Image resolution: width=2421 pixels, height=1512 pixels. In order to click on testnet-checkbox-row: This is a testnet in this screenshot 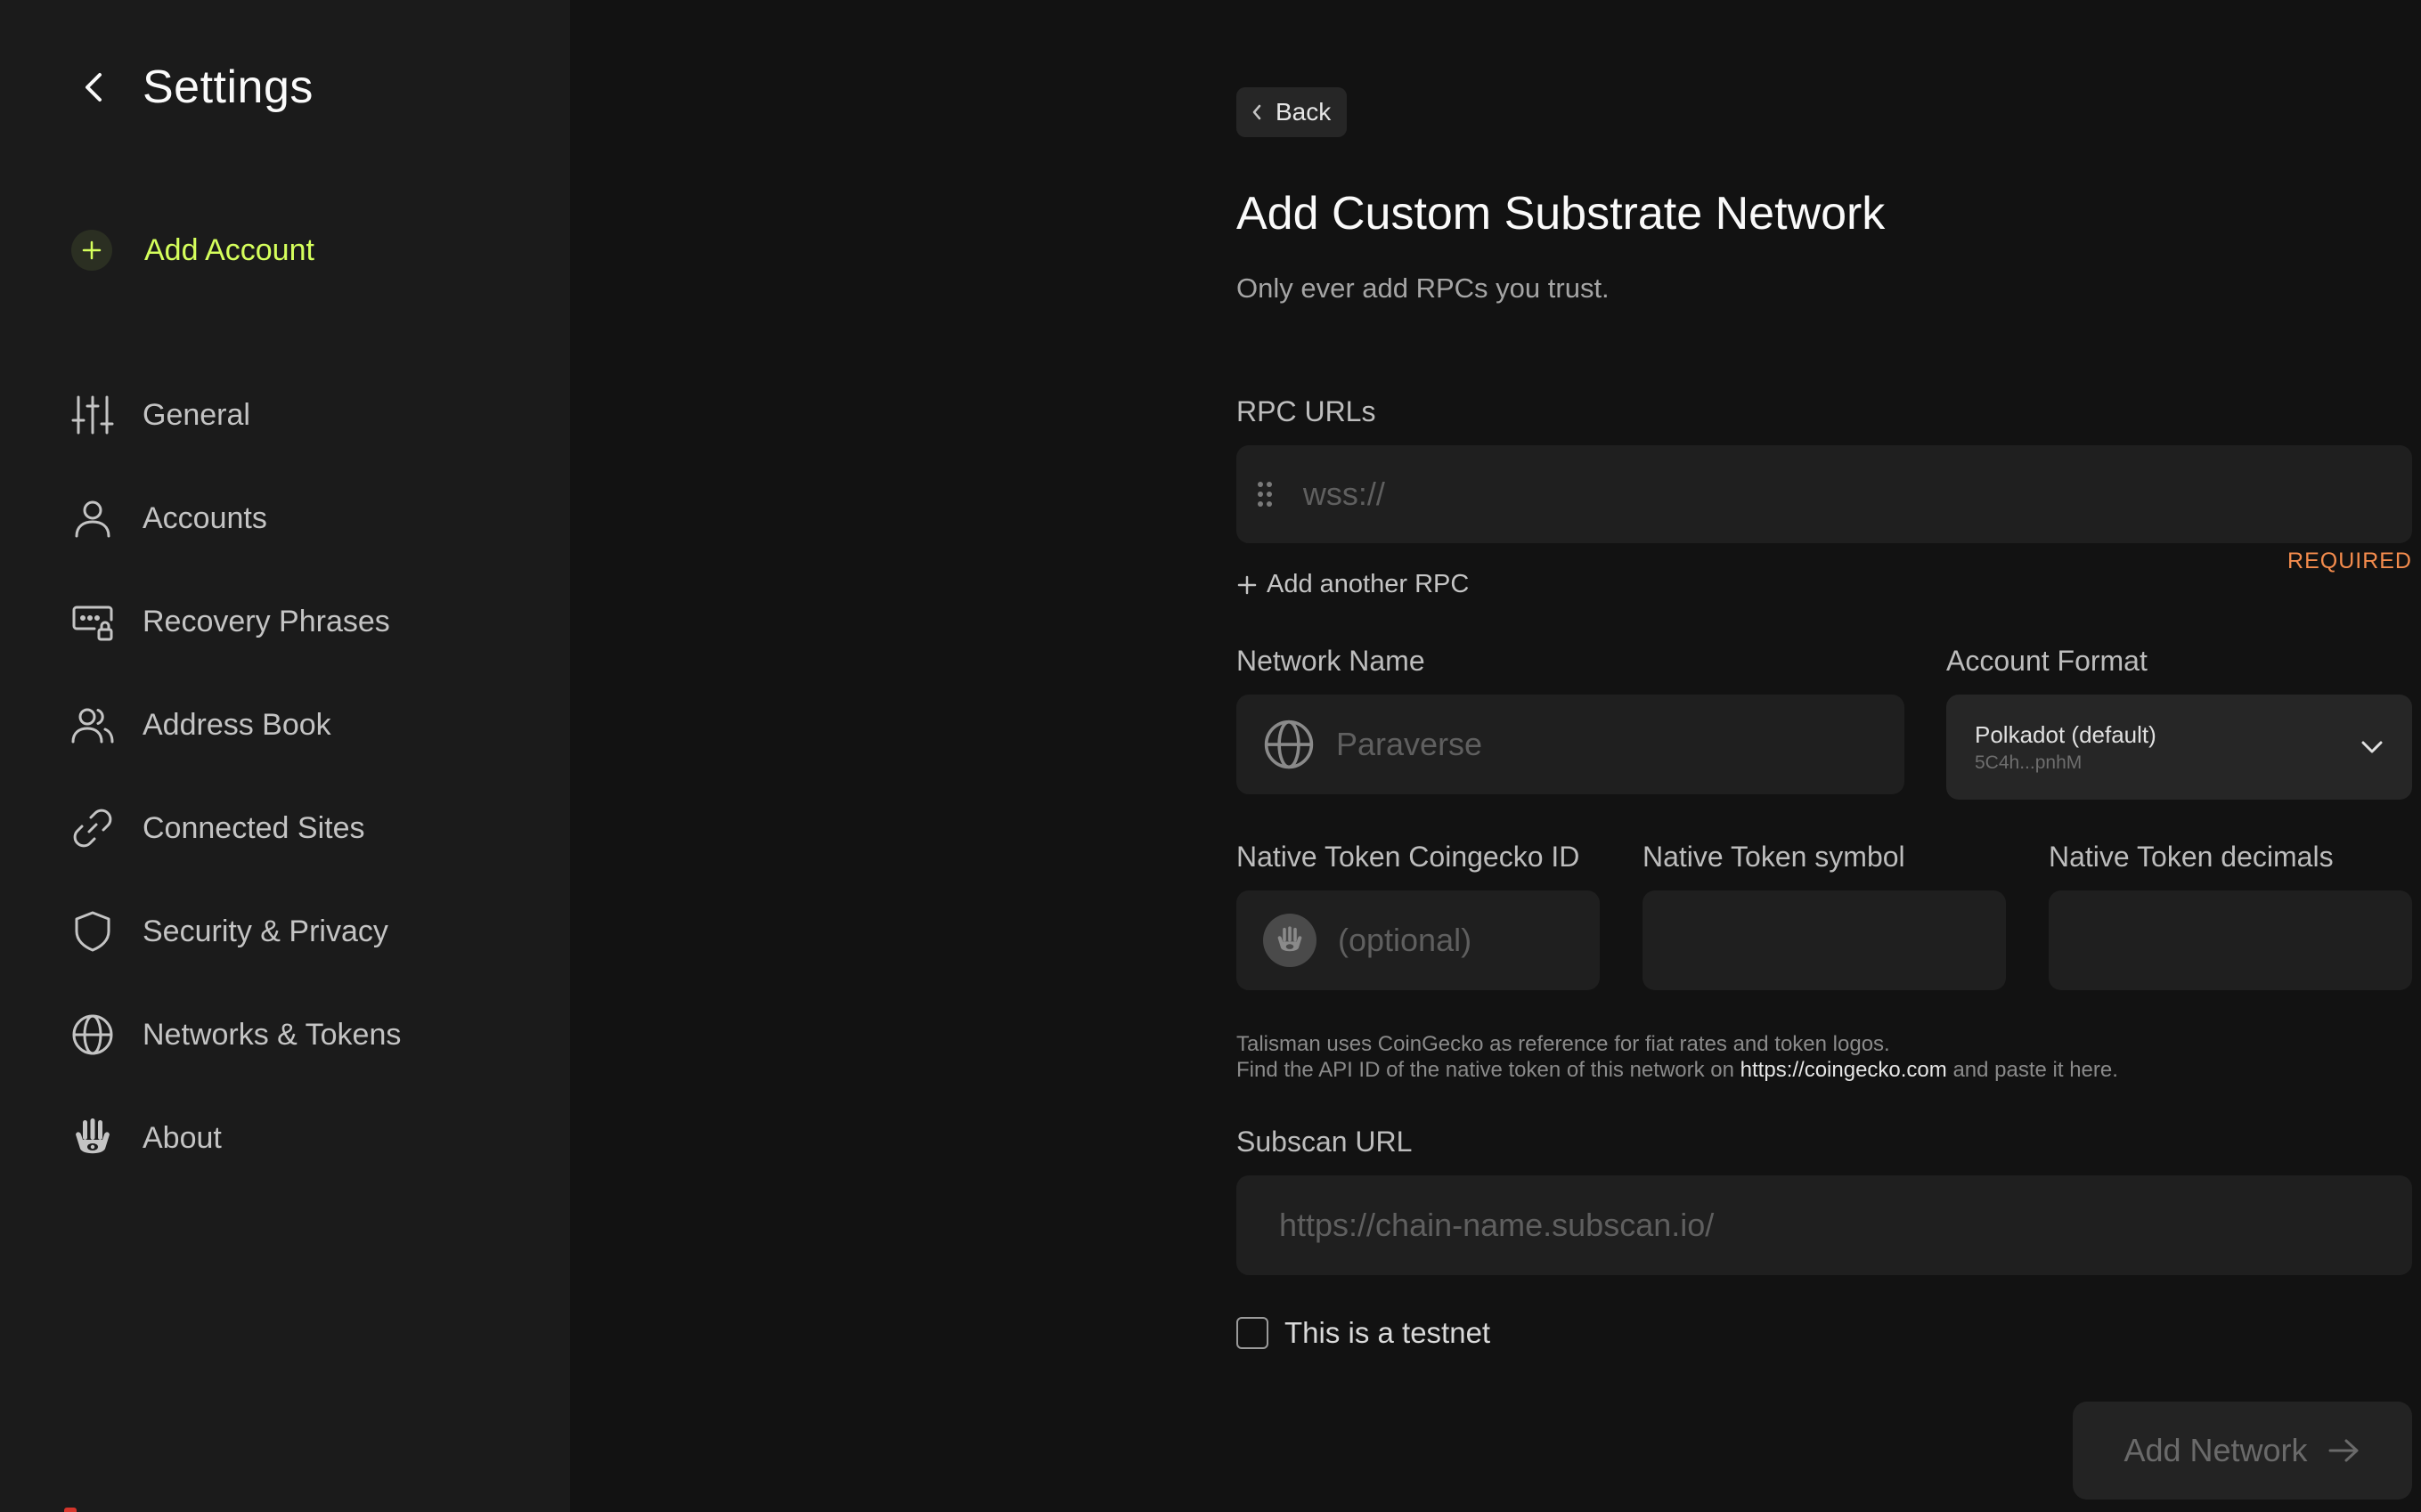, I will do `click(1363, 1333)`.